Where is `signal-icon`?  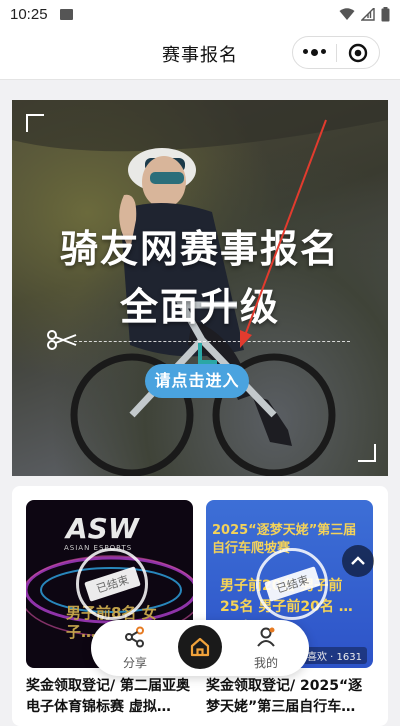 signal-icon is located at coordinates (368, 14).